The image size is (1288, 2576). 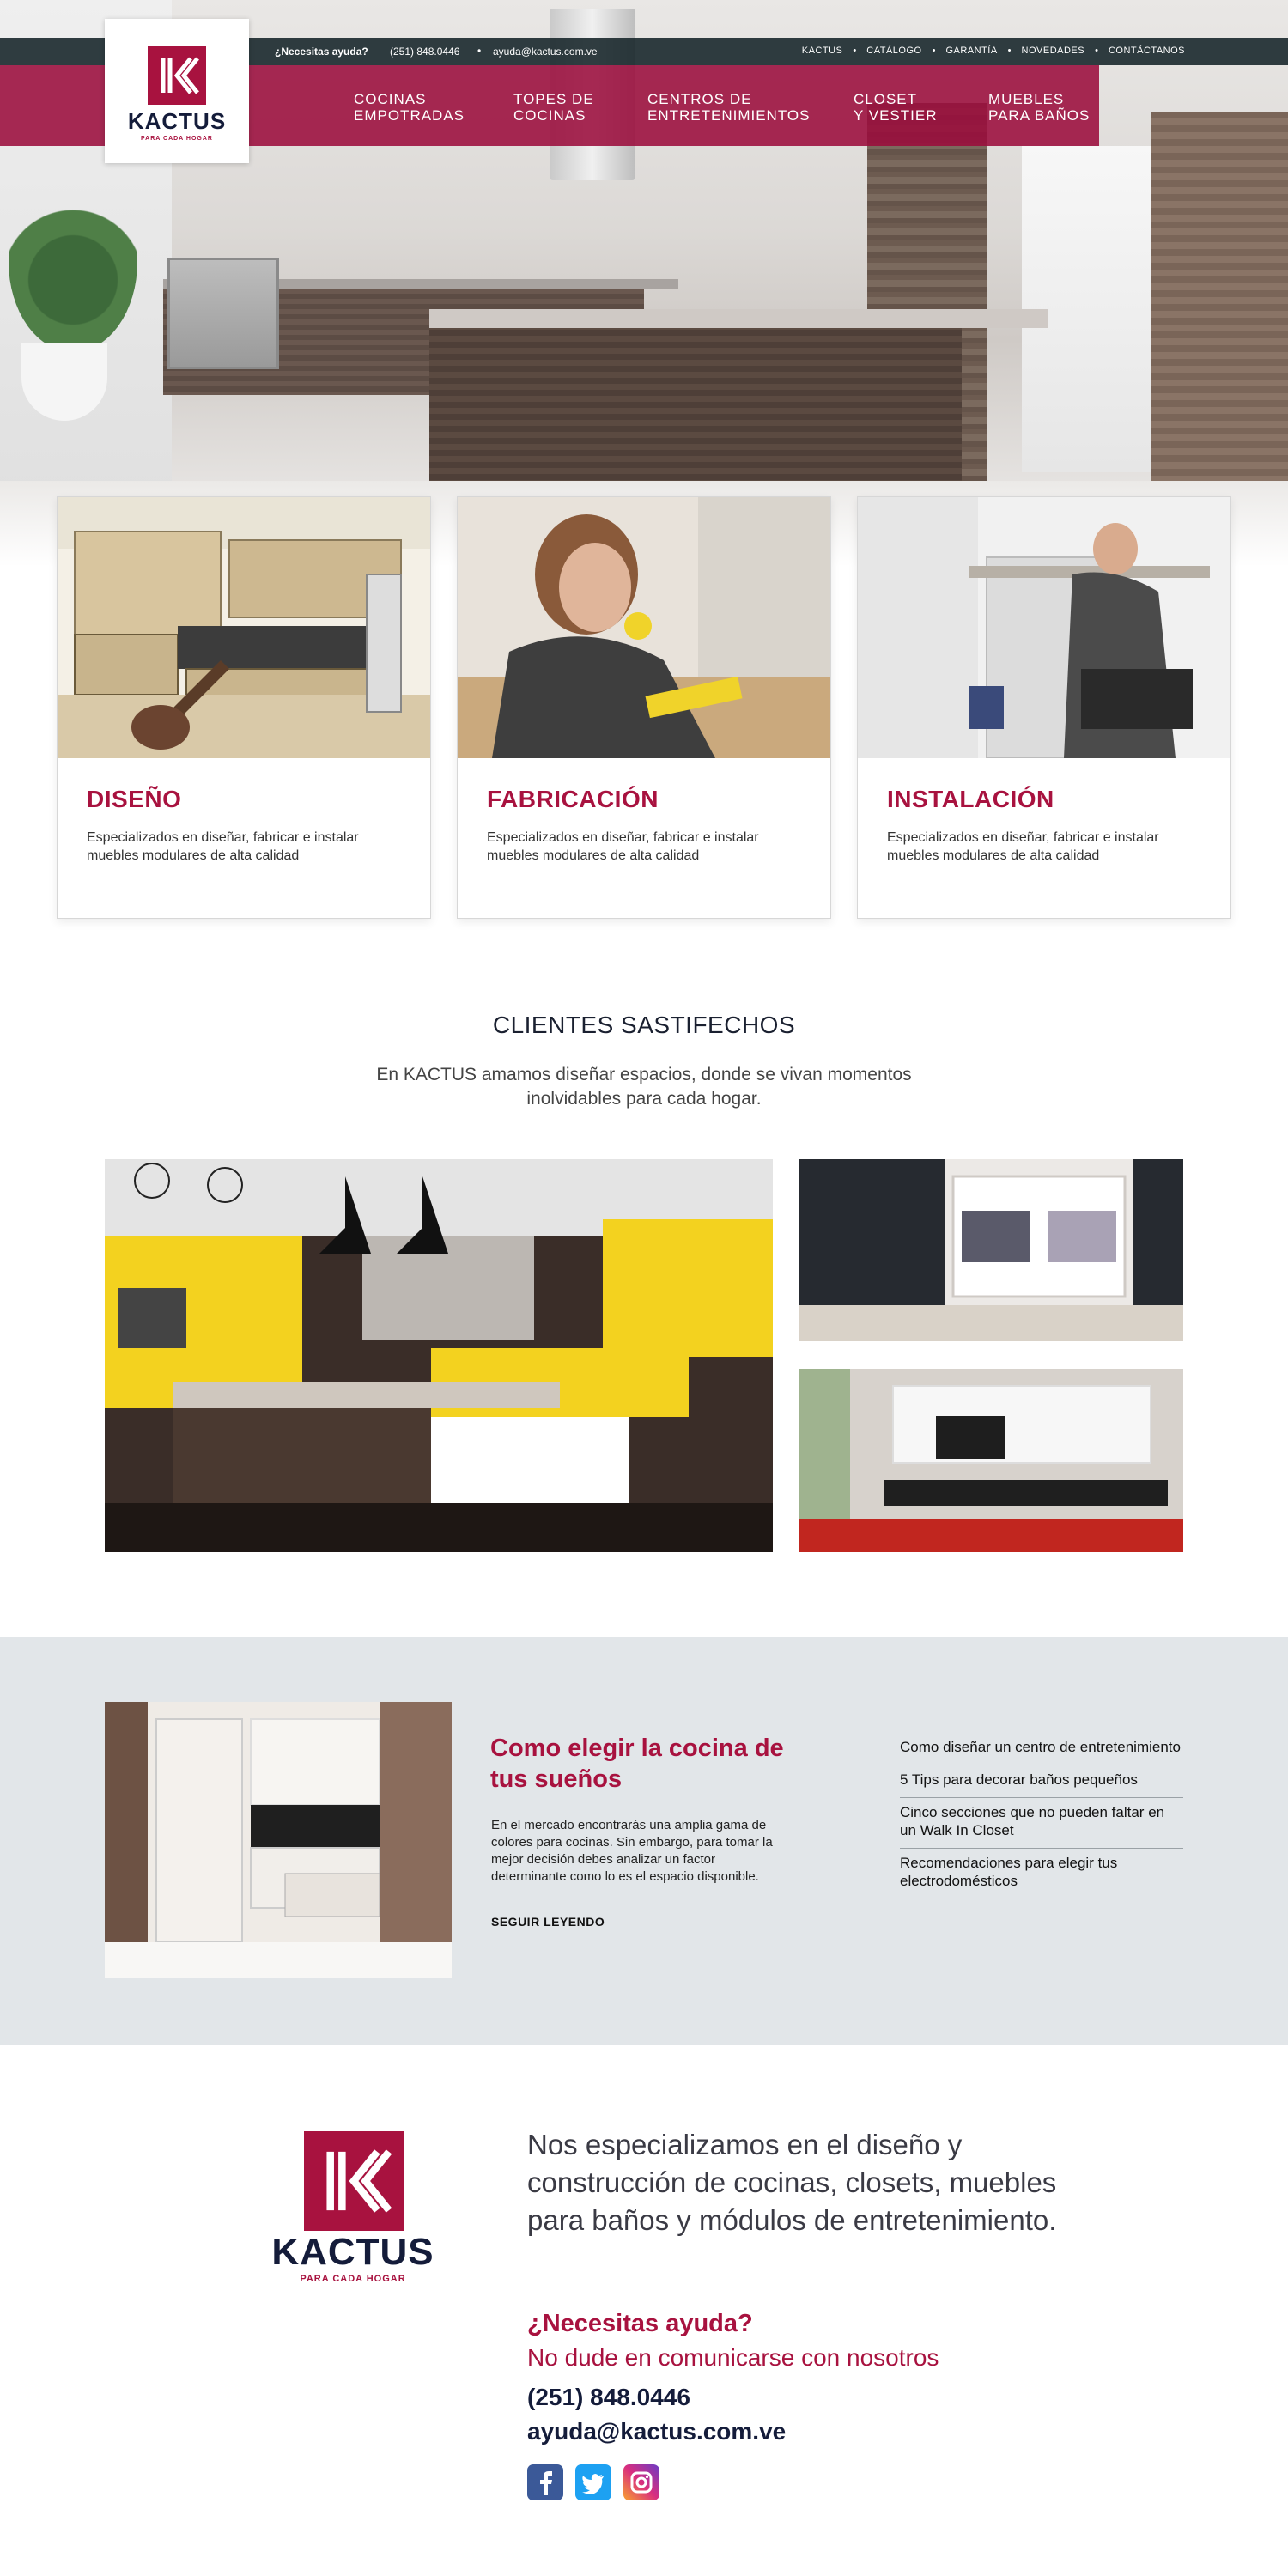 I want to click on service-title: DISEÑO, so click(x=134, y=799).